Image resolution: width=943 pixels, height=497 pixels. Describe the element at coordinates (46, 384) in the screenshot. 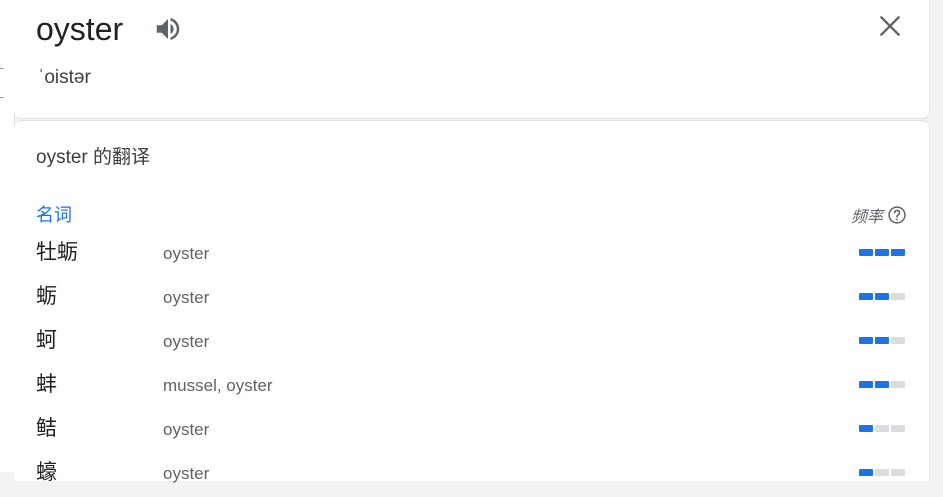

I see `translation-term: 蚌` at that location.